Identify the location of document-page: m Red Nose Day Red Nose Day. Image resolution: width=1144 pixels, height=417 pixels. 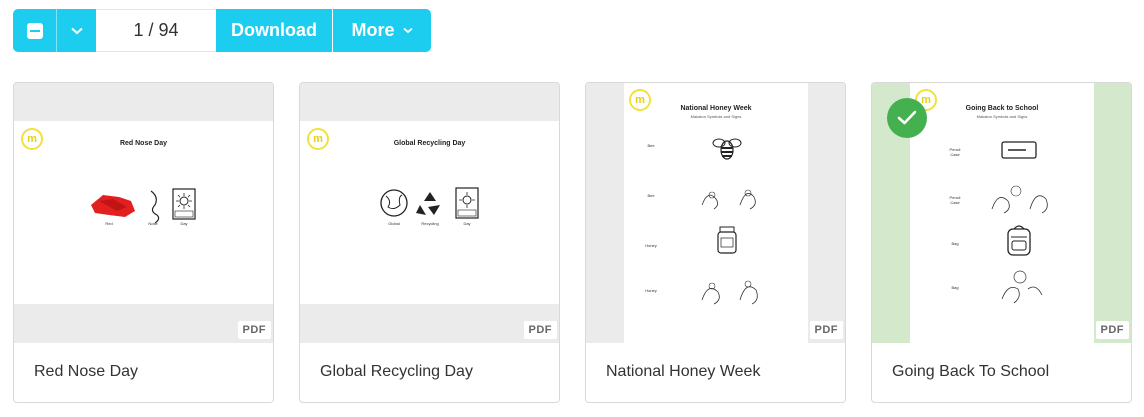
(143, 212).